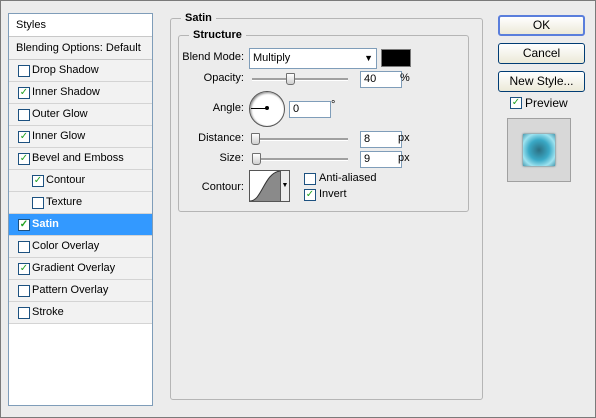 The image size is (596, 418). I want to click on contour-label: Contour:, so click(222, 187).